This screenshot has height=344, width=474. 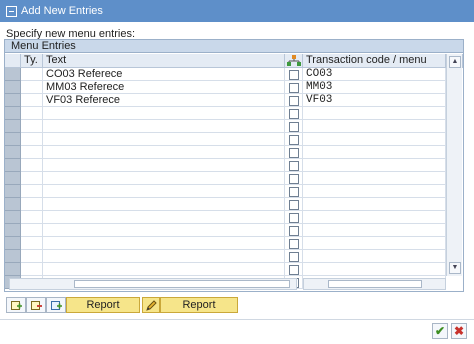 What do you see at coordinates (36, 305) in the screenshot?
I see `delete-row-button` at bounding box center [36, 305].